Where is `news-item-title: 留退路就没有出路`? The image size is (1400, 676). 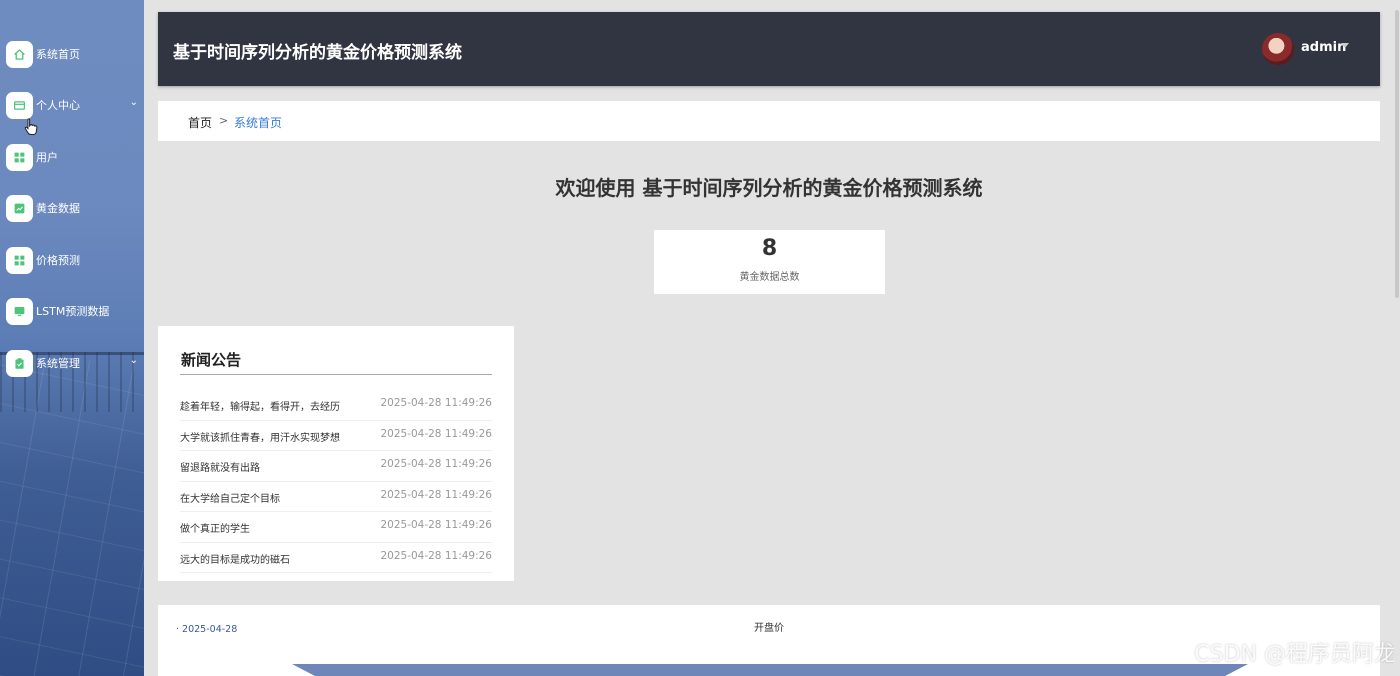 news-item-title: 留退路就没有出路 is located at coordinates (220, 466).